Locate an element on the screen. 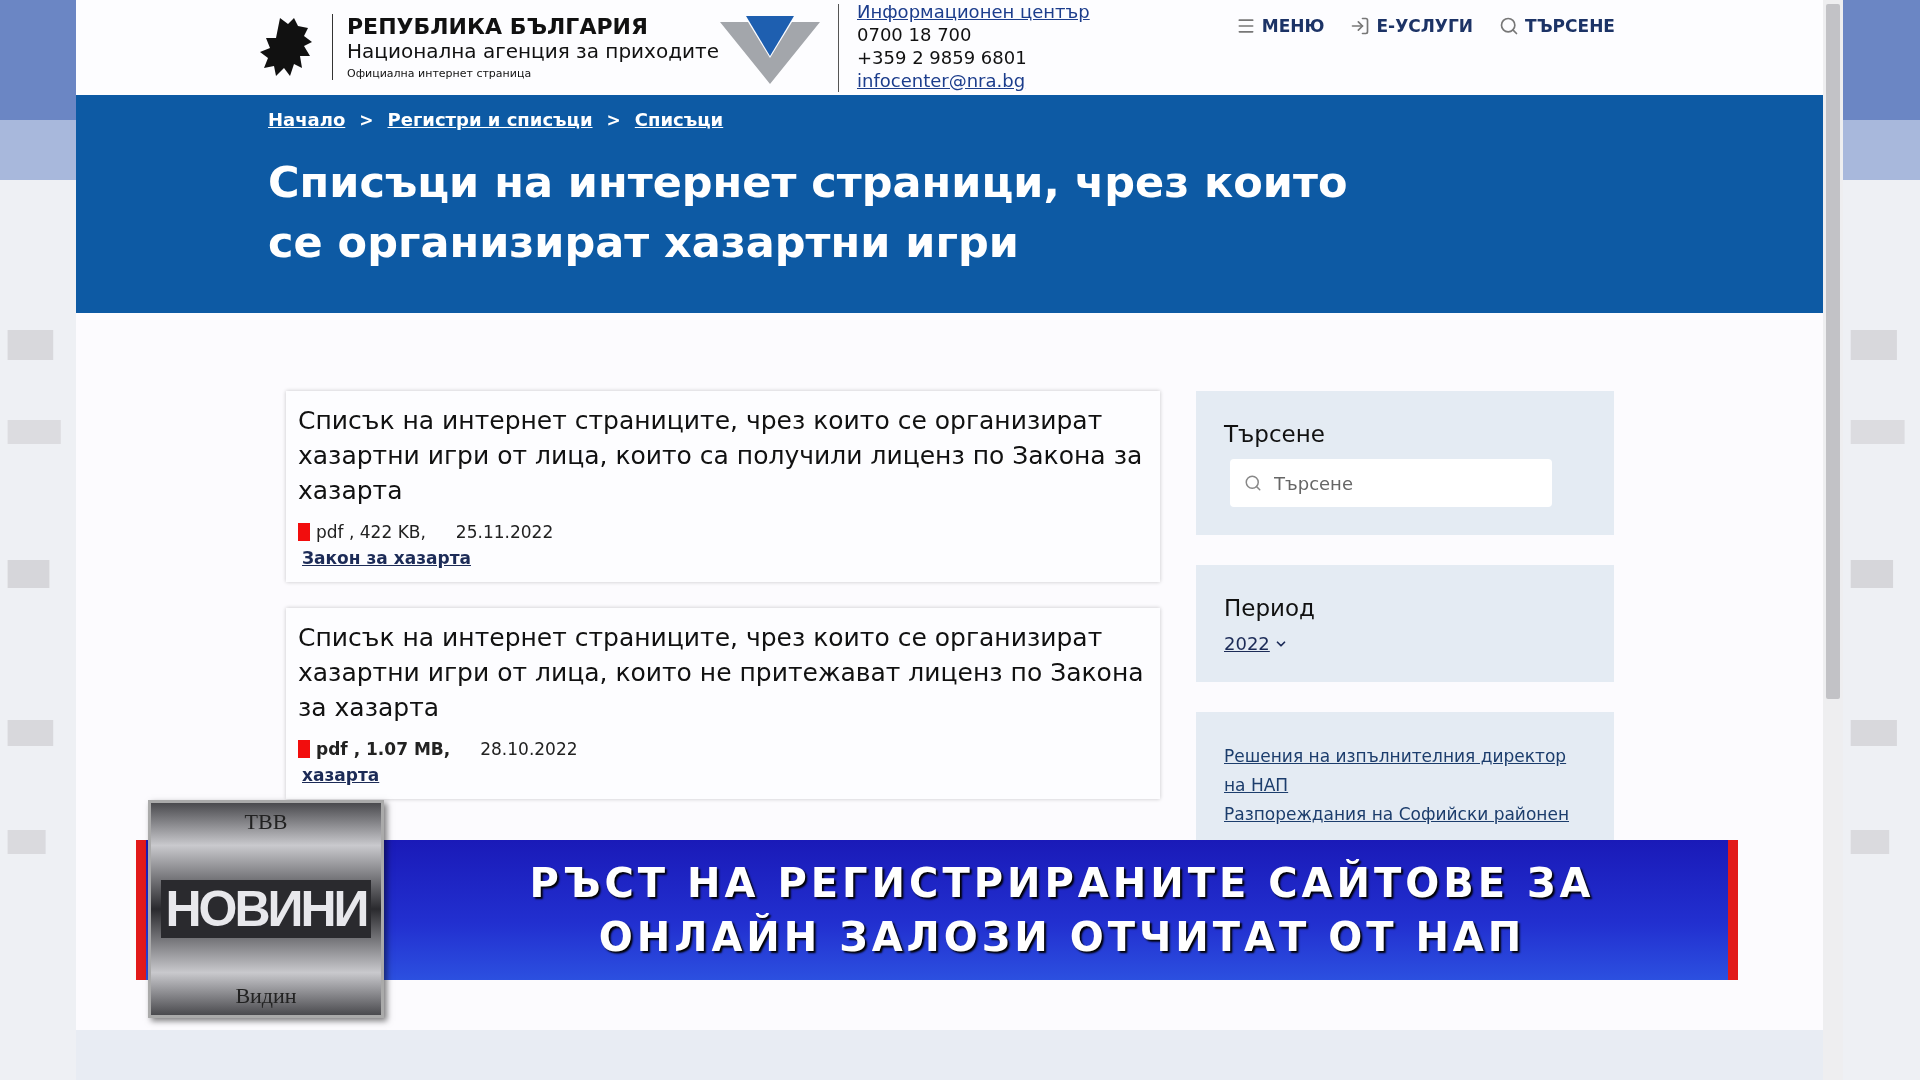 The image size is (1920, 1080). search-field: Търсене is located at coordinates (1391, 483).